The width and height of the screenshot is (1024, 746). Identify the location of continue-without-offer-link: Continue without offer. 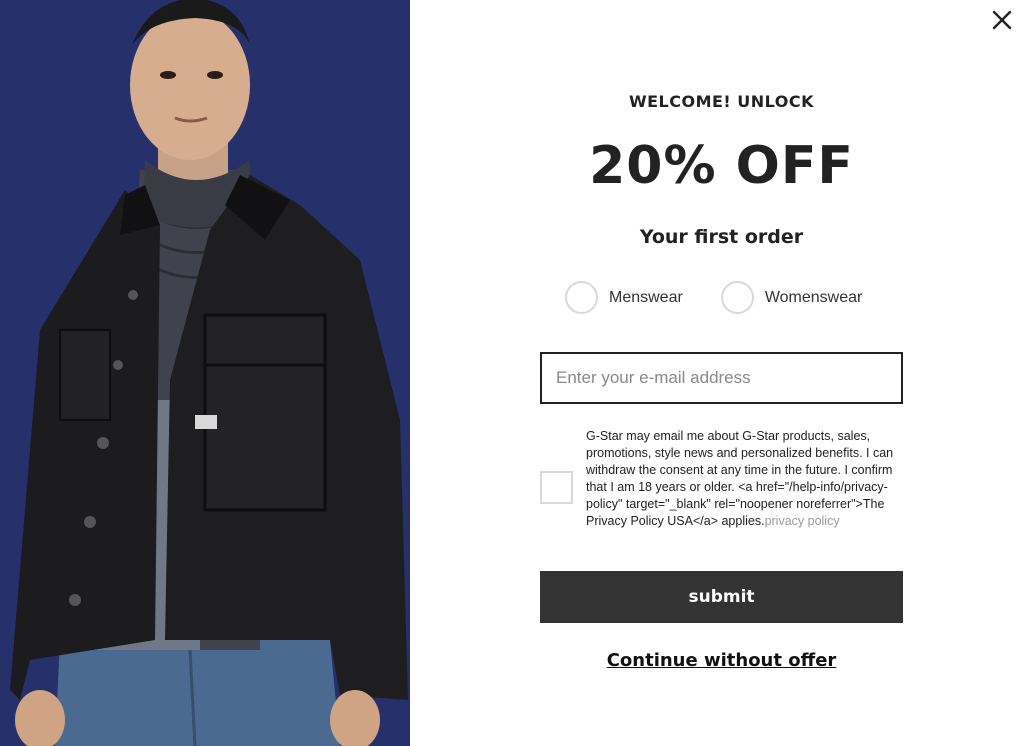
(722, 660).